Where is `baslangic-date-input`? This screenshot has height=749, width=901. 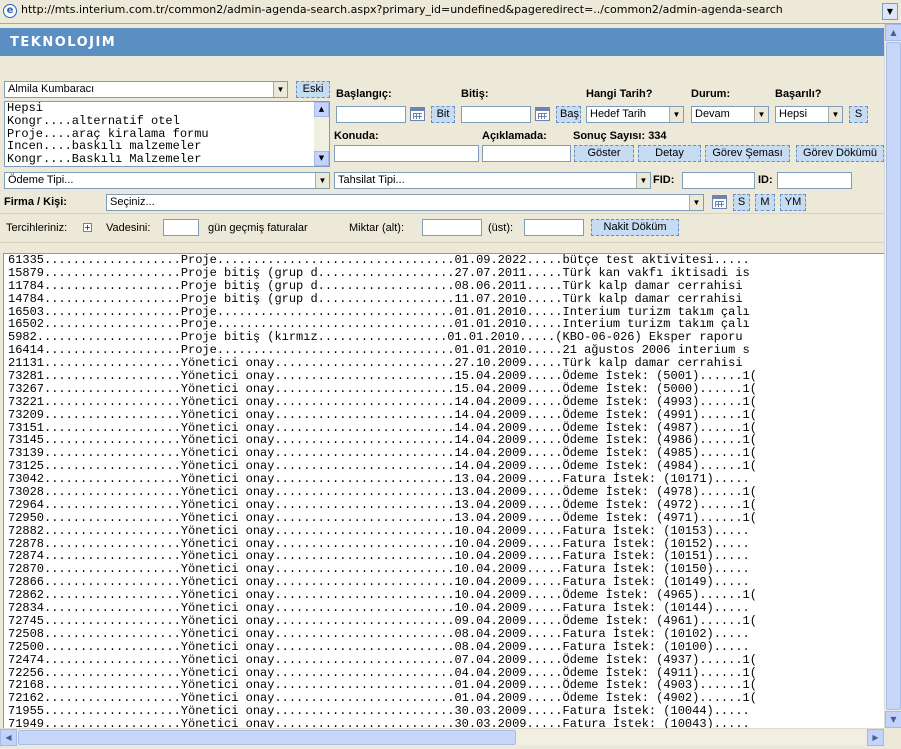
baslangic-date-input is located at coordinates (371, 114).